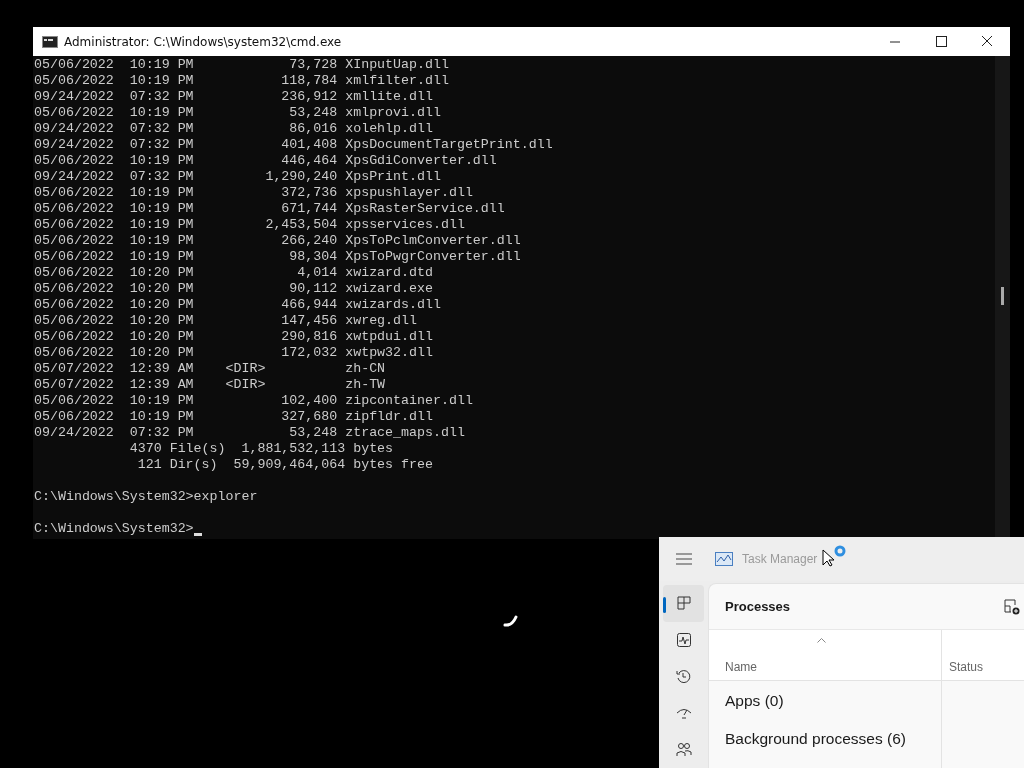 The height and width of the screenshot is (768, 1024). Describe the element at coordinates (724, 559) in the screenshot. I see `chart-icon` at that location.